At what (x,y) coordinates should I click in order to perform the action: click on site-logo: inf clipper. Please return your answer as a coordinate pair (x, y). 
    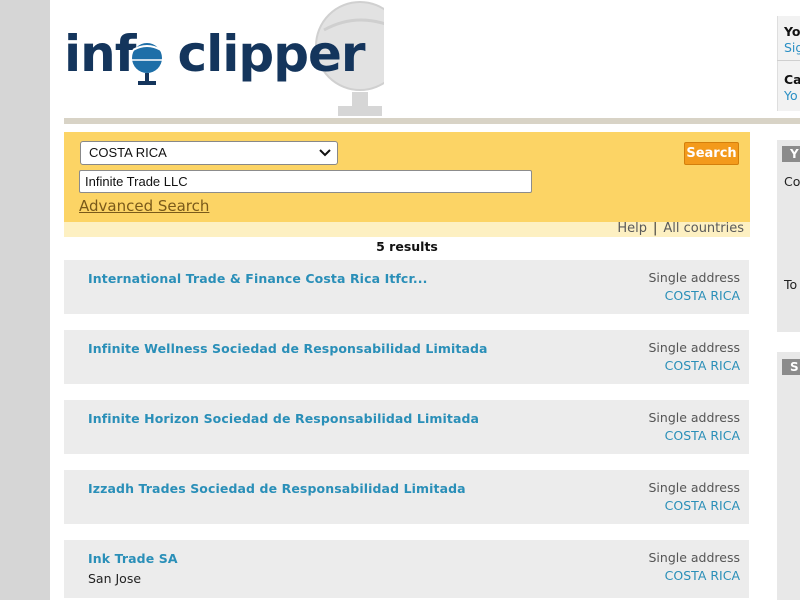
    Looking at the image, I should click on (224, 59).